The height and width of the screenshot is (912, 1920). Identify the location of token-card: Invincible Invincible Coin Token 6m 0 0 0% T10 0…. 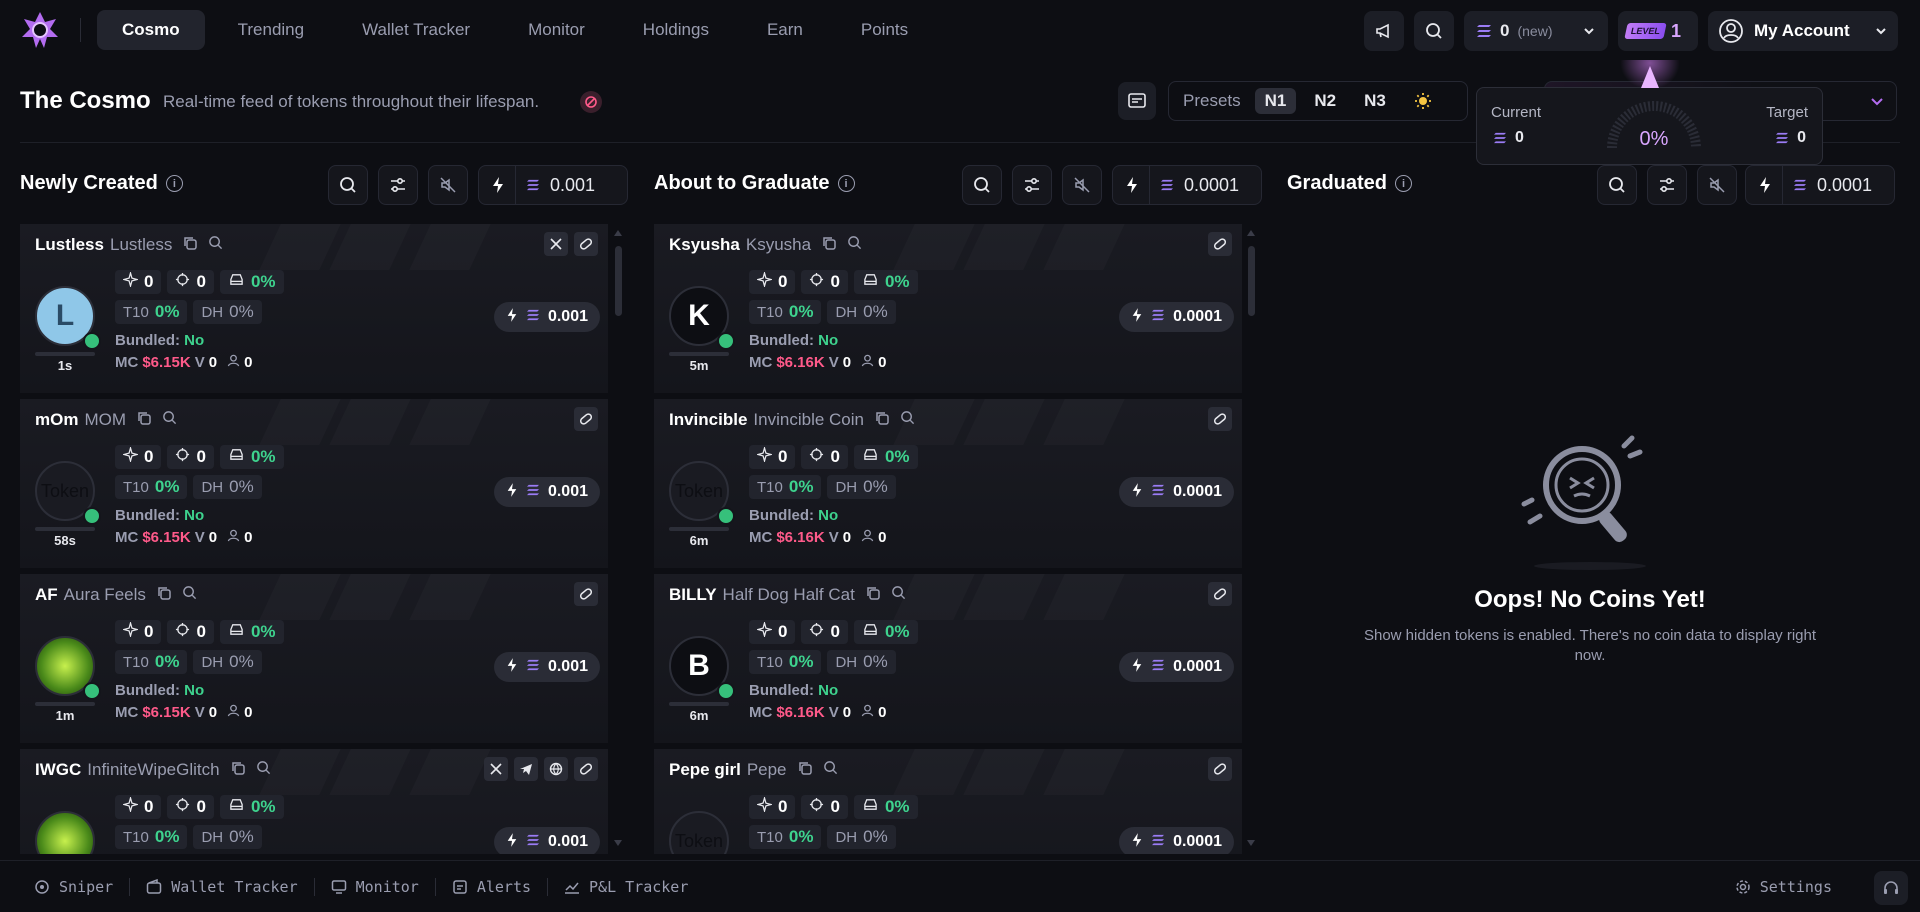
(948, 484).